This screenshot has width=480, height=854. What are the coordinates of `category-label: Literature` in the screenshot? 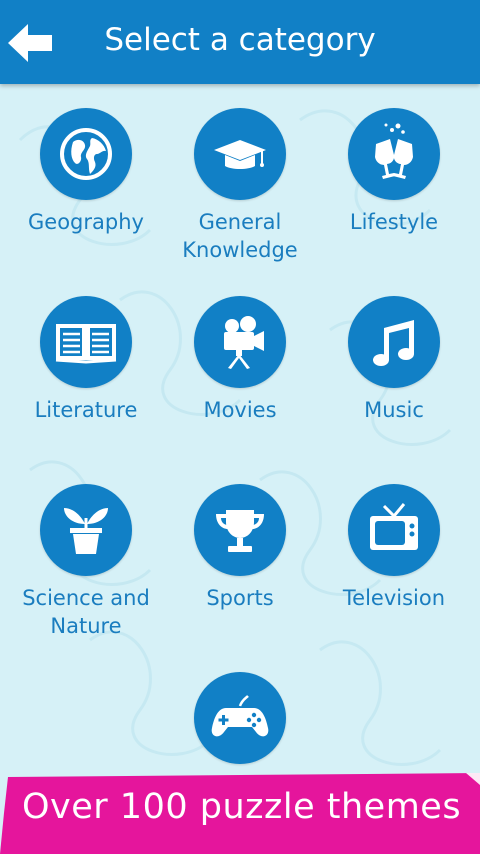 It's located at (86, 410).